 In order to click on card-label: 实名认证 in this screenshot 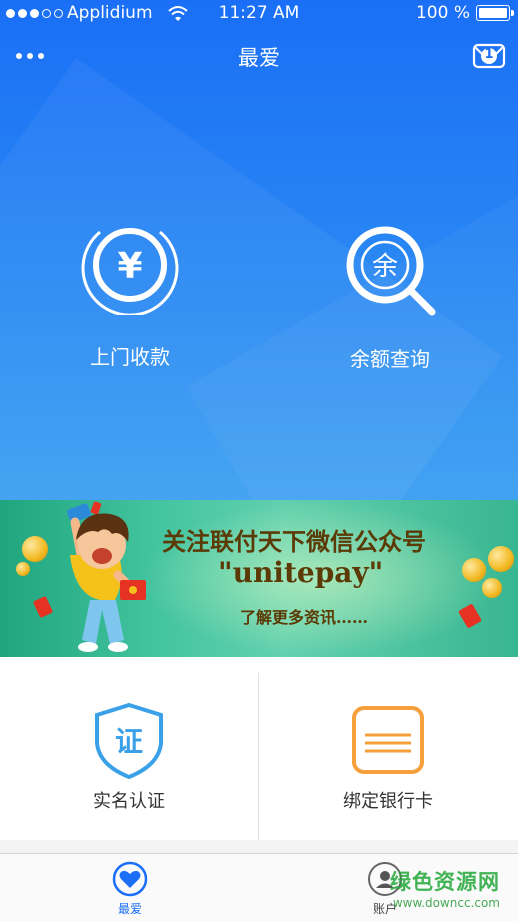, I will do `click(129, 801)`.